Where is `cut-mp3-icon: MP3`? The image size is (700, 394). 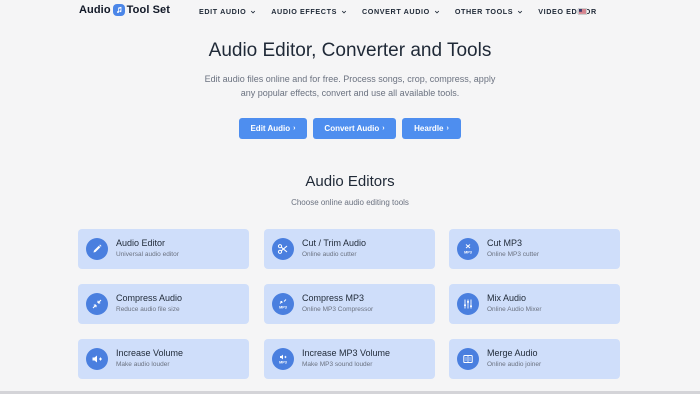
cut-mp3-icon: MP3 is located at coordinates (468, 249).